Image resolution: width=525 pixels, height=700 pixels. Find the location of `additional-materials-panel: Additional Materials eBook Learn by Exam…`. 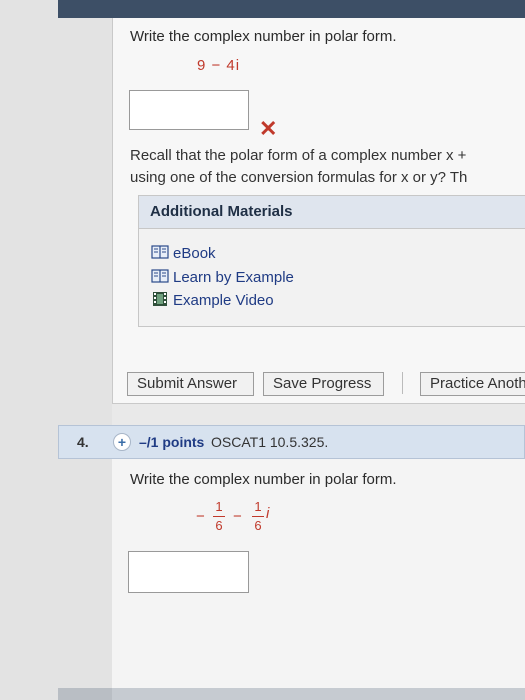

additional-materials-panel: Additional Materials eBook Learn by Exam… is located at coordinates (331, 261).